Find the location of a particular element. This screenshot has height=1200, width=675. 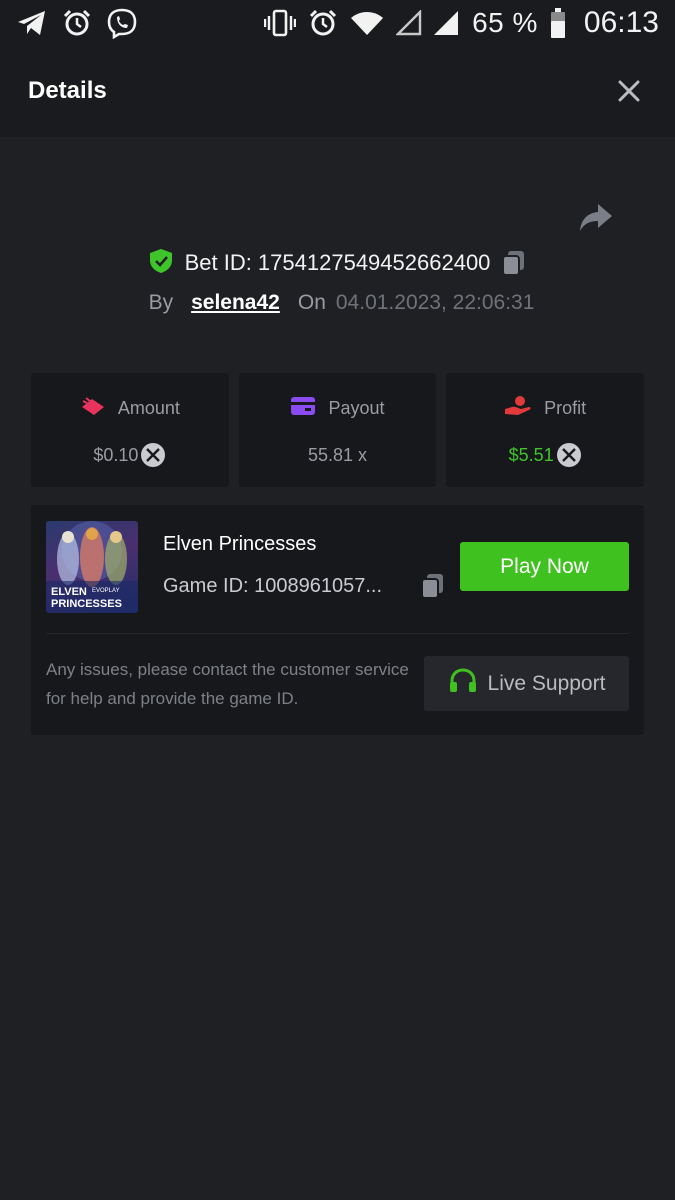

bet-id: Bet ID: 1754127549452662400 is located at coordinates (337, 262).